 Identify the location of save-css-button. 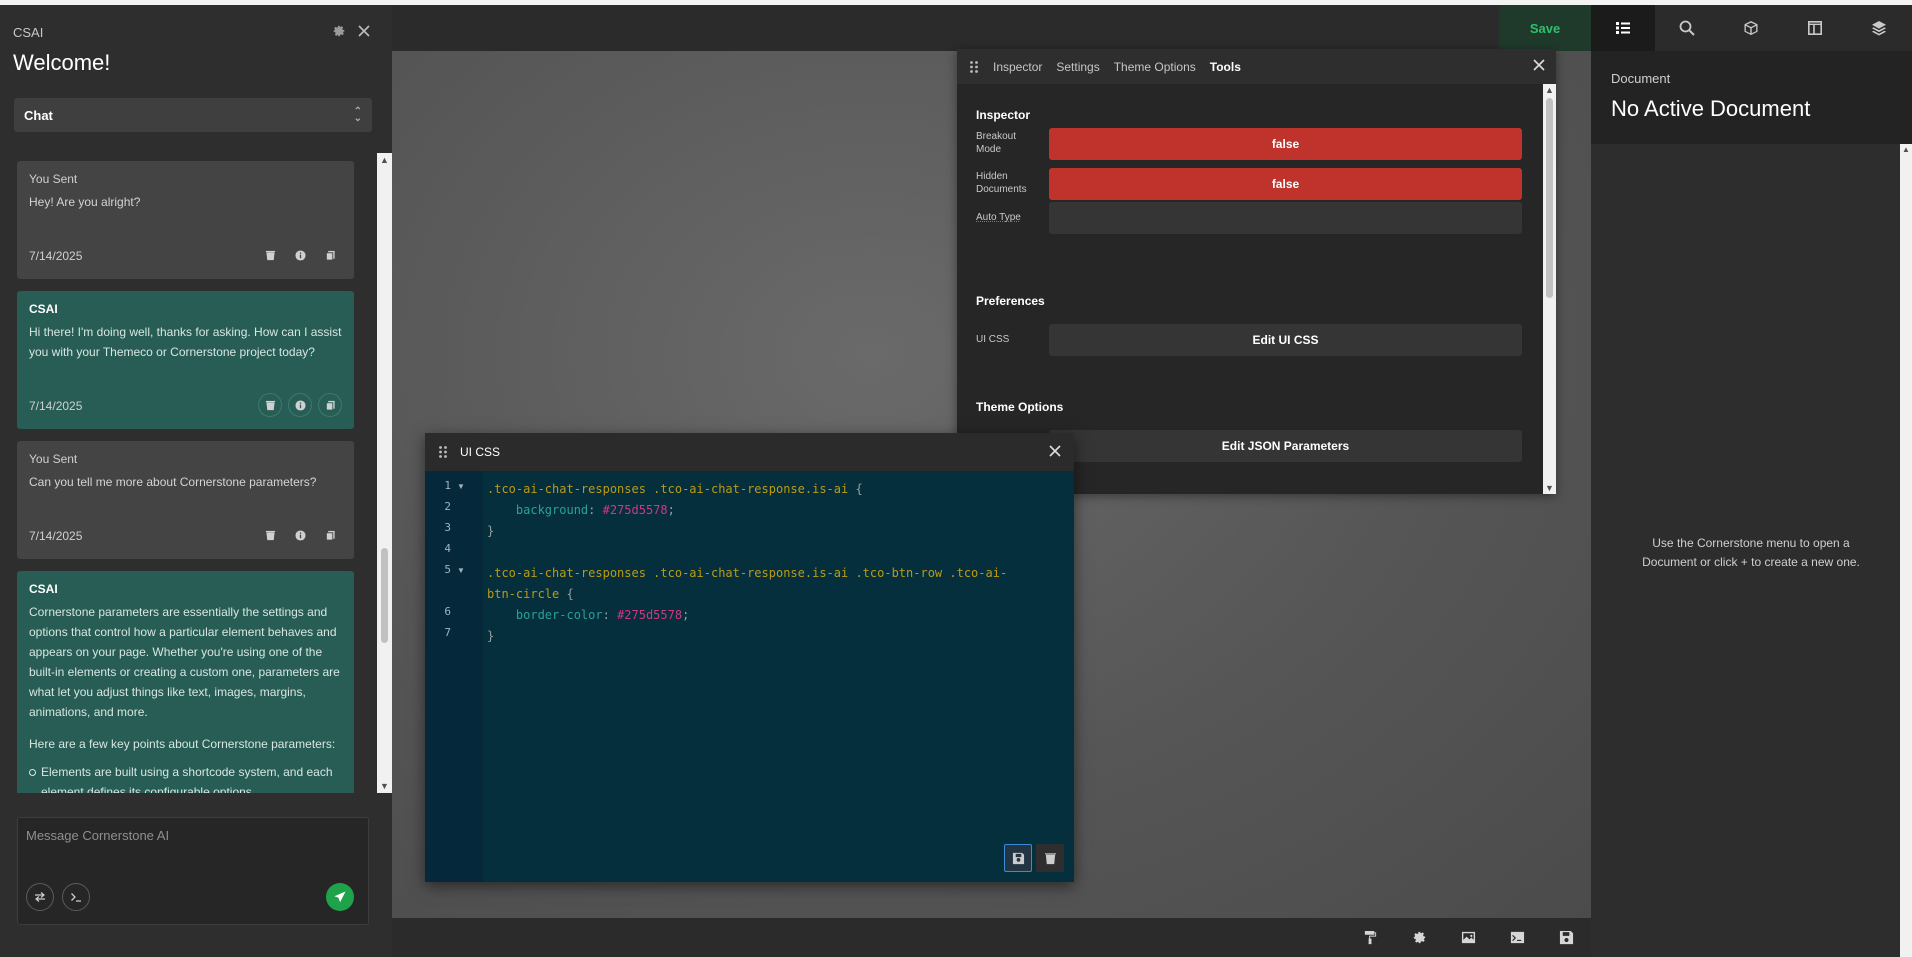
(1018, 858).